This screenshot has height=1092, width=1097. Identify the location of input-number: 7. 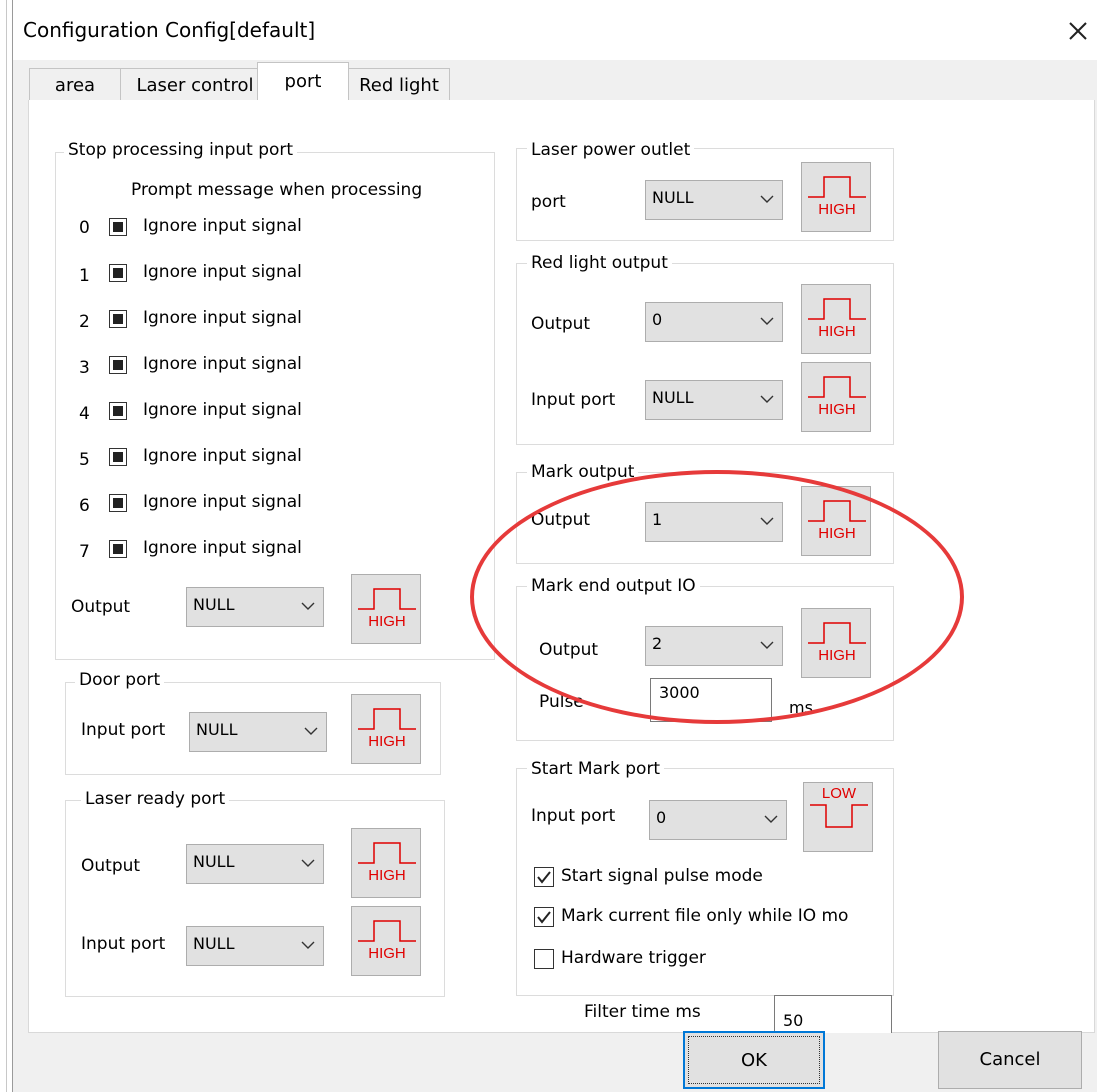
(84, 552).